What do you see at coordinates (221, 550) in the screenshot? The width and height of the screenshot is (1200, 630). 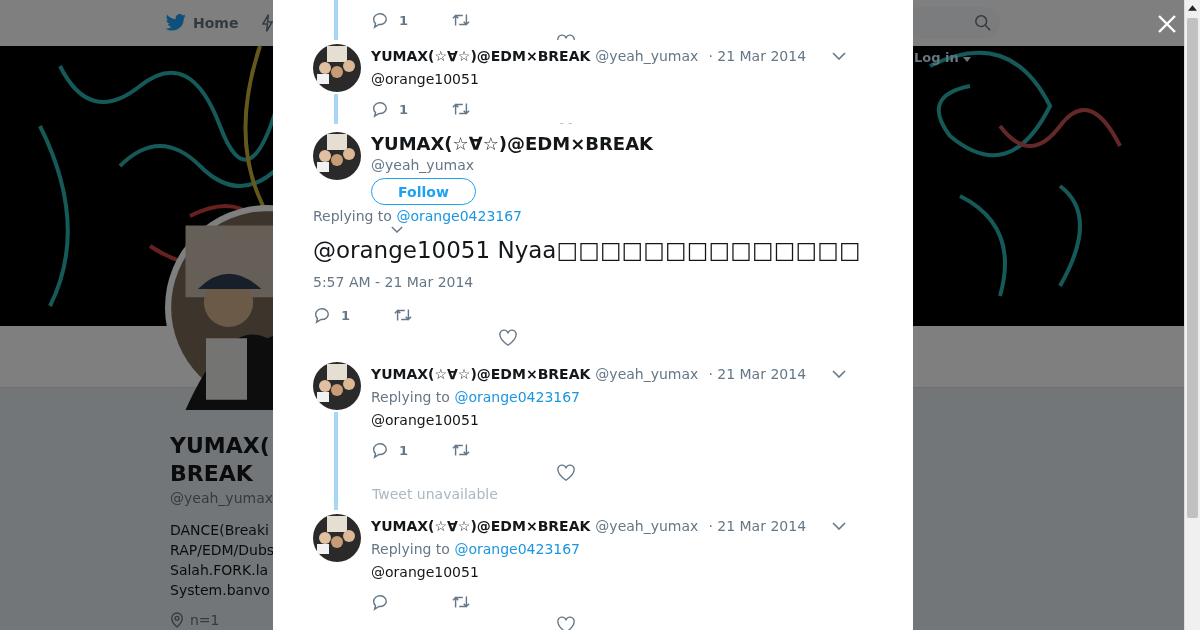 I see `bio-text: RAP/EDM/Dubs` at bounding box center [221, 550].